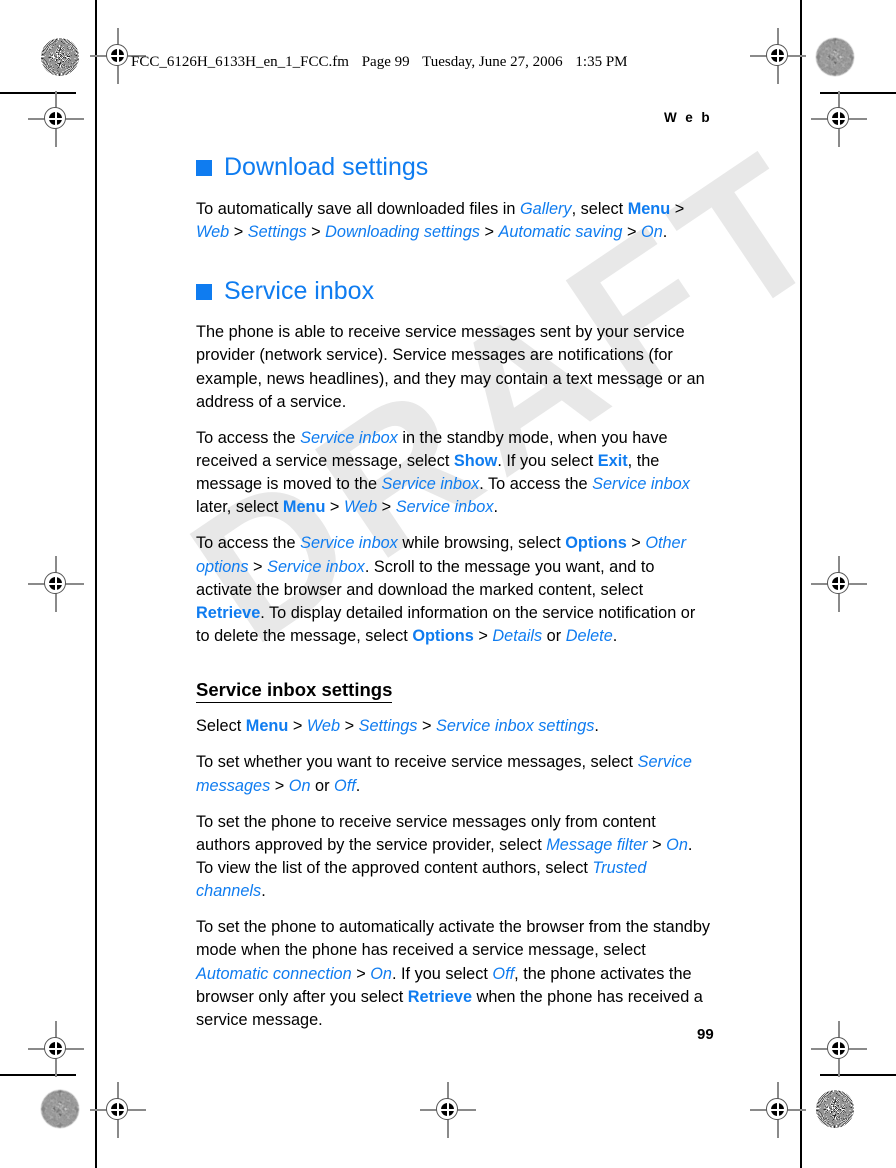  Describe the element at coordinates (835, 57) in the screenshot. I see `print-rosette-top-right` at that location.